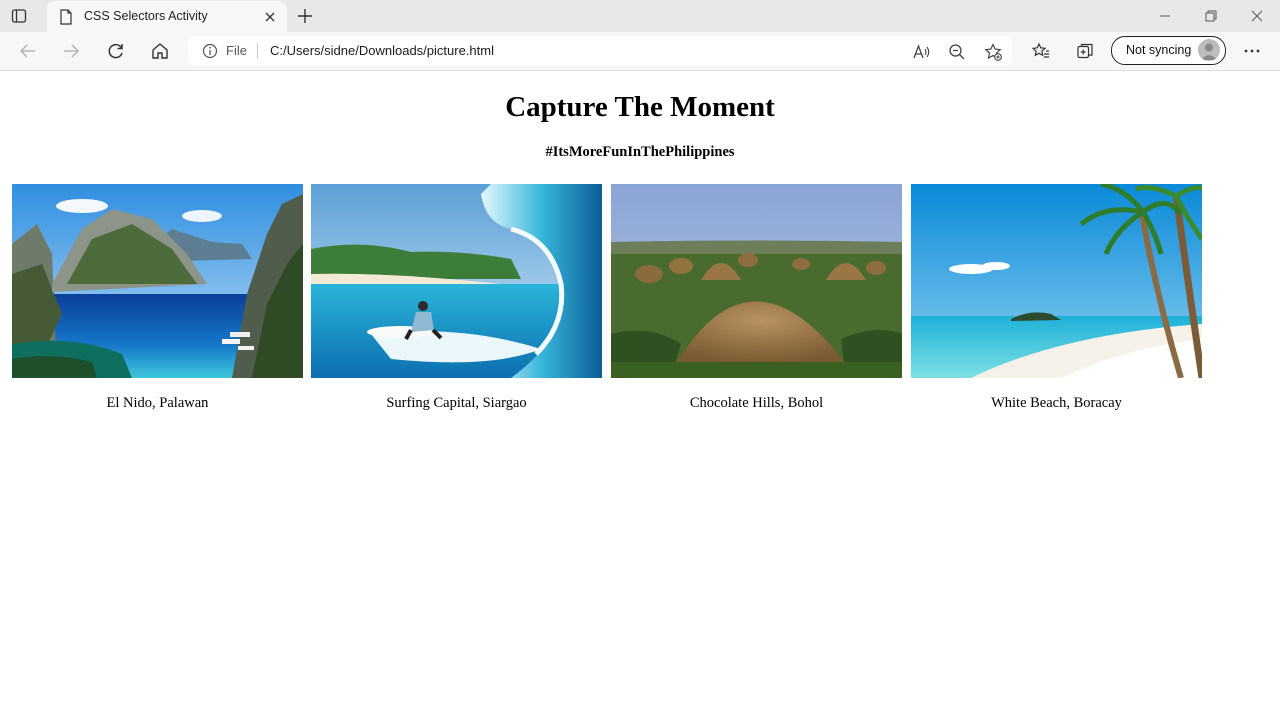 The height and width of the screenshot is (722, 1280). Describe the element at coordinates (270, 17) in the screenshot. I see `close-icon` at that location.